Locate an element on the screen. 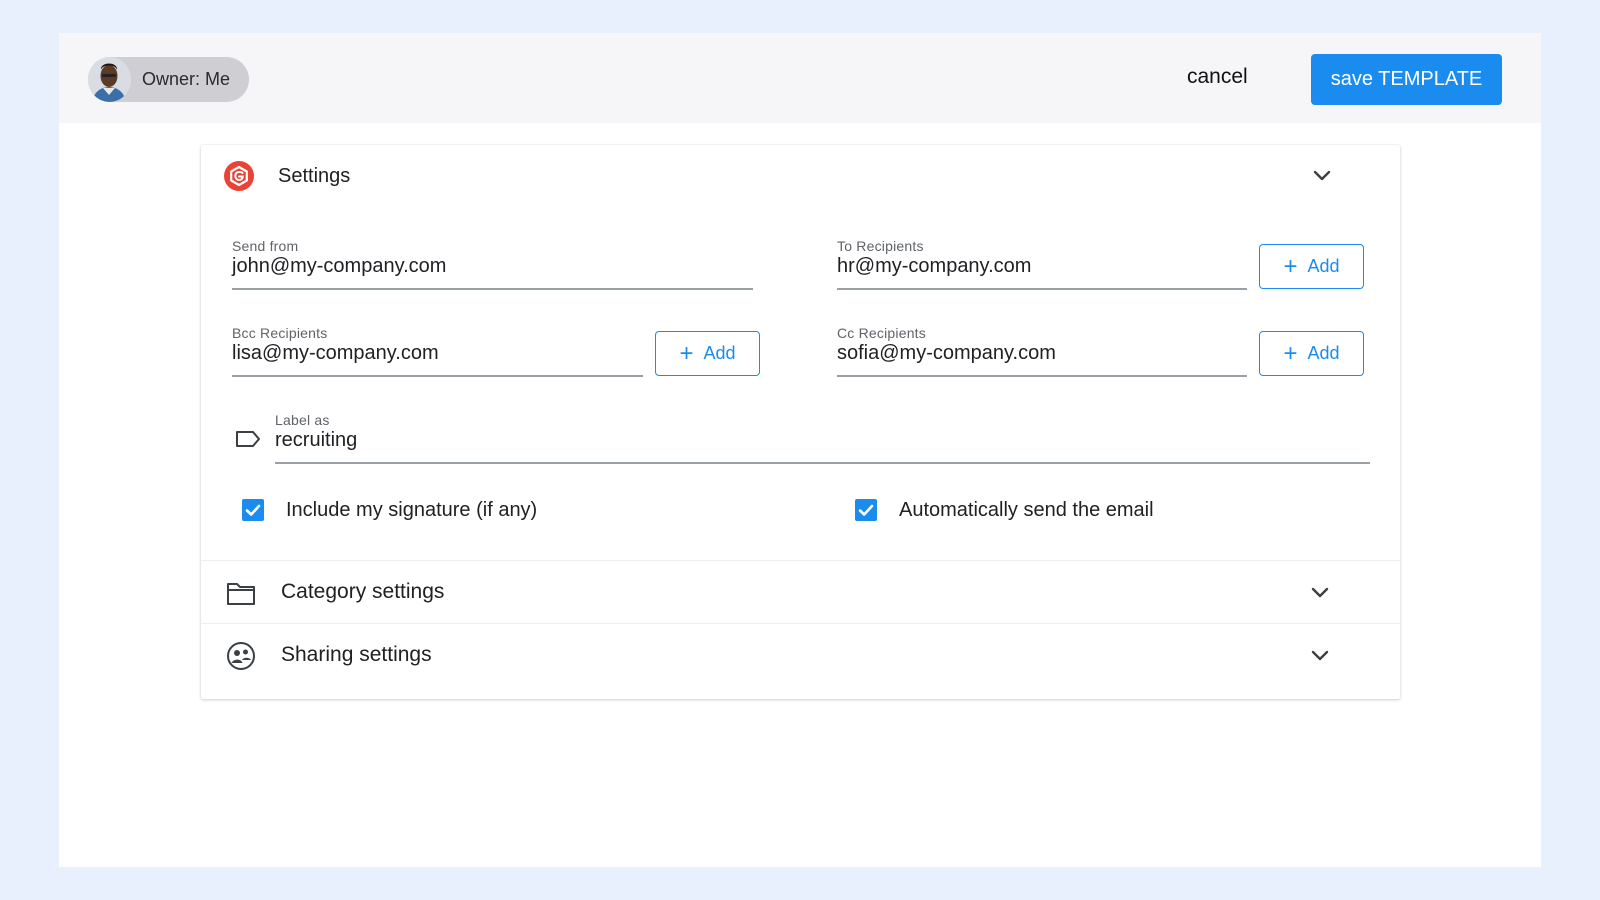 The height and width of the screenshot is (900, 1600). sharing-settings-title: Sharing settings is located at coordinates (356, 654).